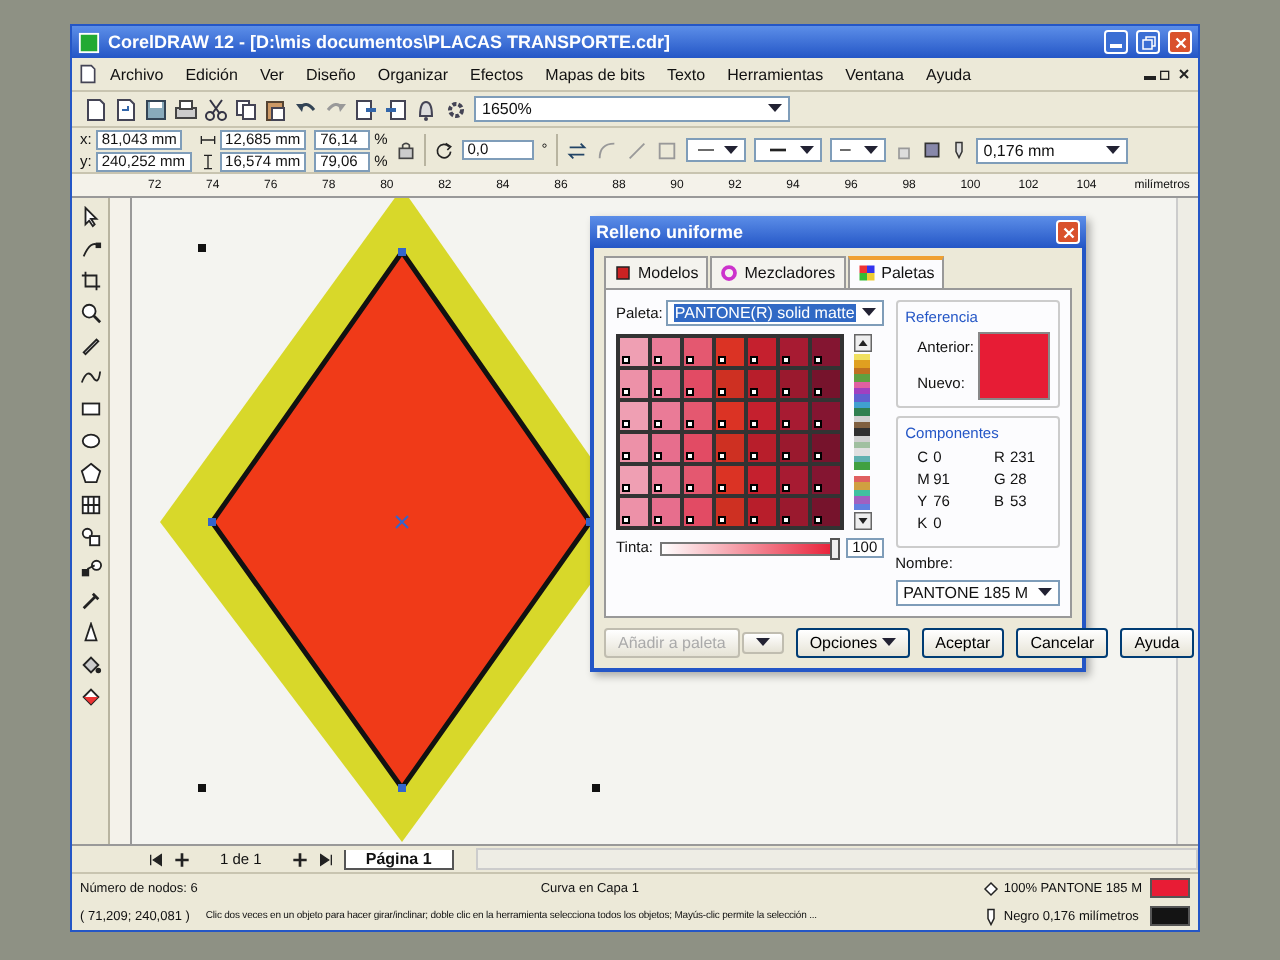 Image resolution: width=1280 pixels, height=960 pixels. I want to click on pen-icon, so click(90, 345).